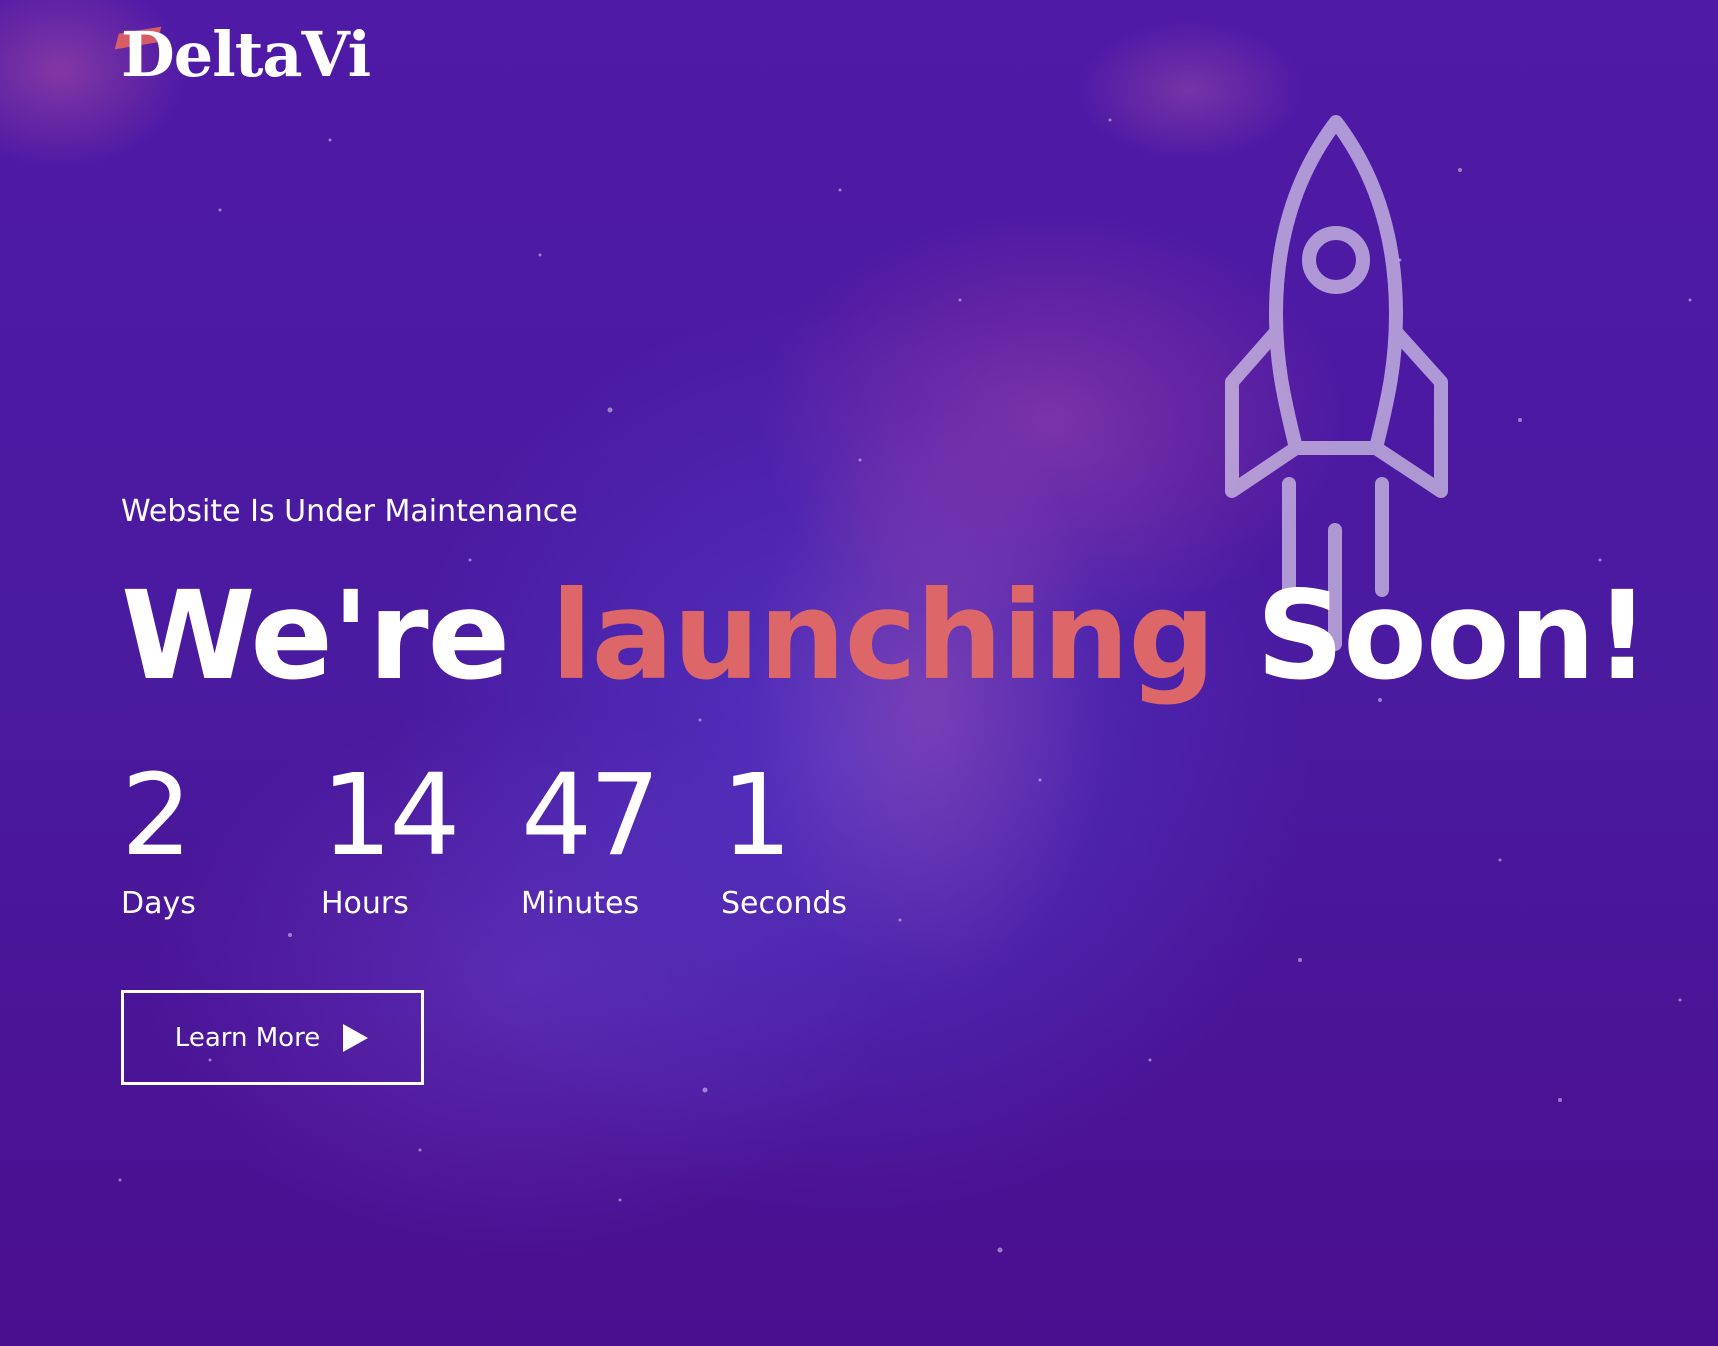 The image size is (1718, 1346). What do you see at coordinates (221, 840) in the screenshot?
I see `countdown-days: 2 Days` at bounding box center [221, 840].